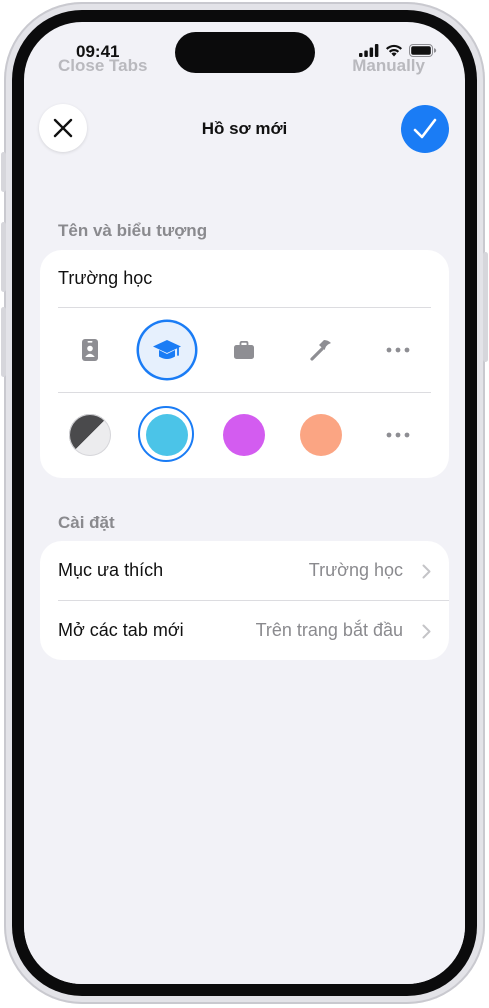 Image resolution: width=489 pixels, height=1008 pixels. I want to click on icon-option-briefcase, so click(244, 350).